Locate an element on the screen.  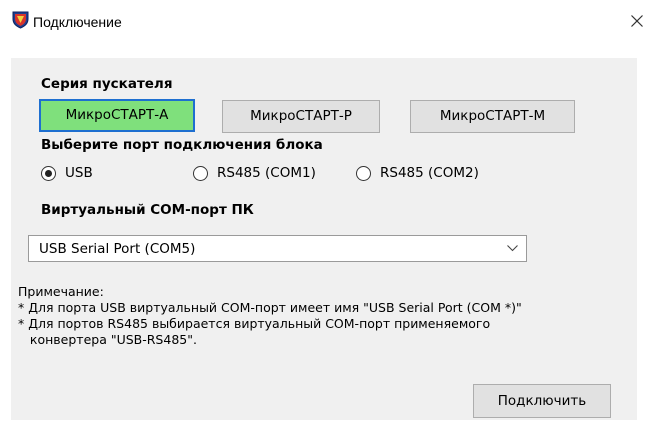
title-bar: Подключение is located at coordinates (324, 22).